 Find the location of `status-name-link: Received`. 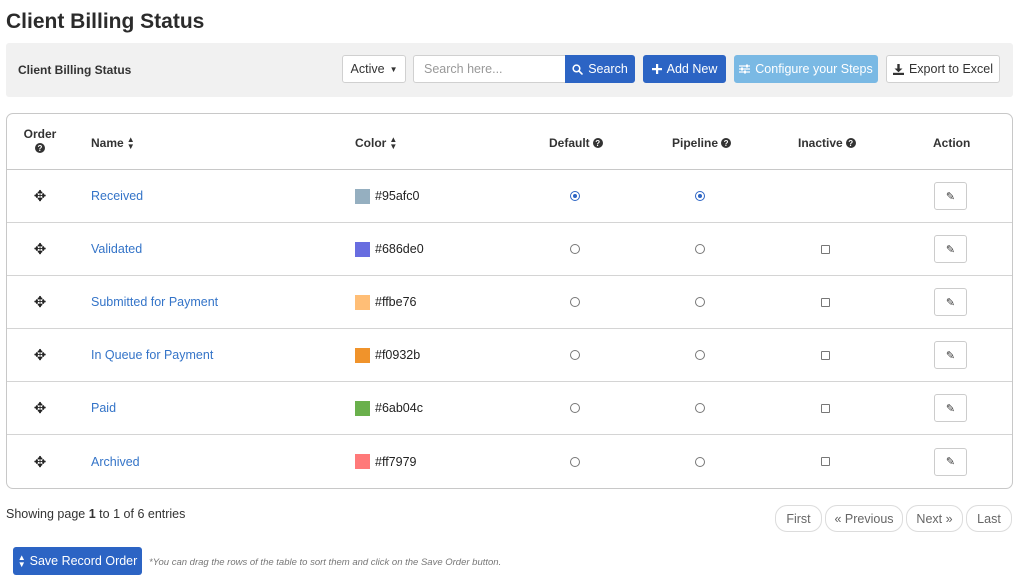

status-name-link: Received is located at coordinates (117, 196).